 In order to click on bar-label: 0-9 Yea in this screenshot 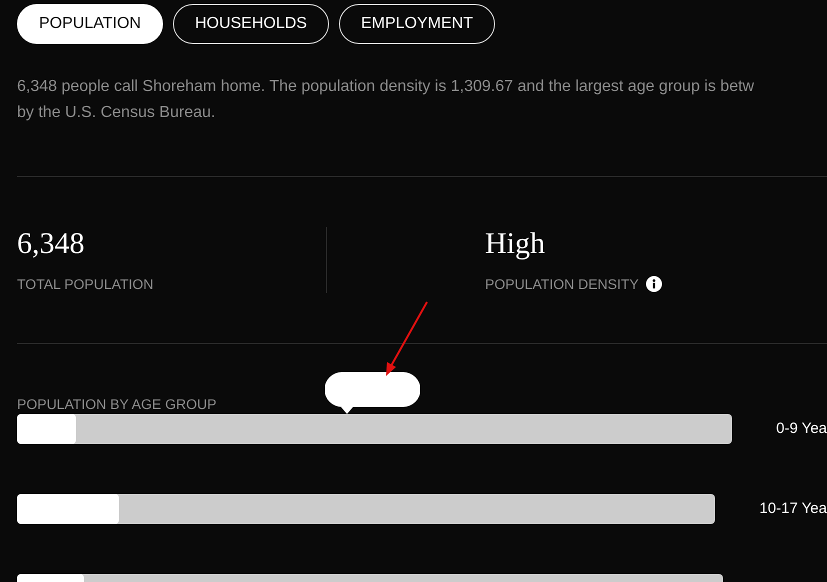, I will do `click(801, 428)`.